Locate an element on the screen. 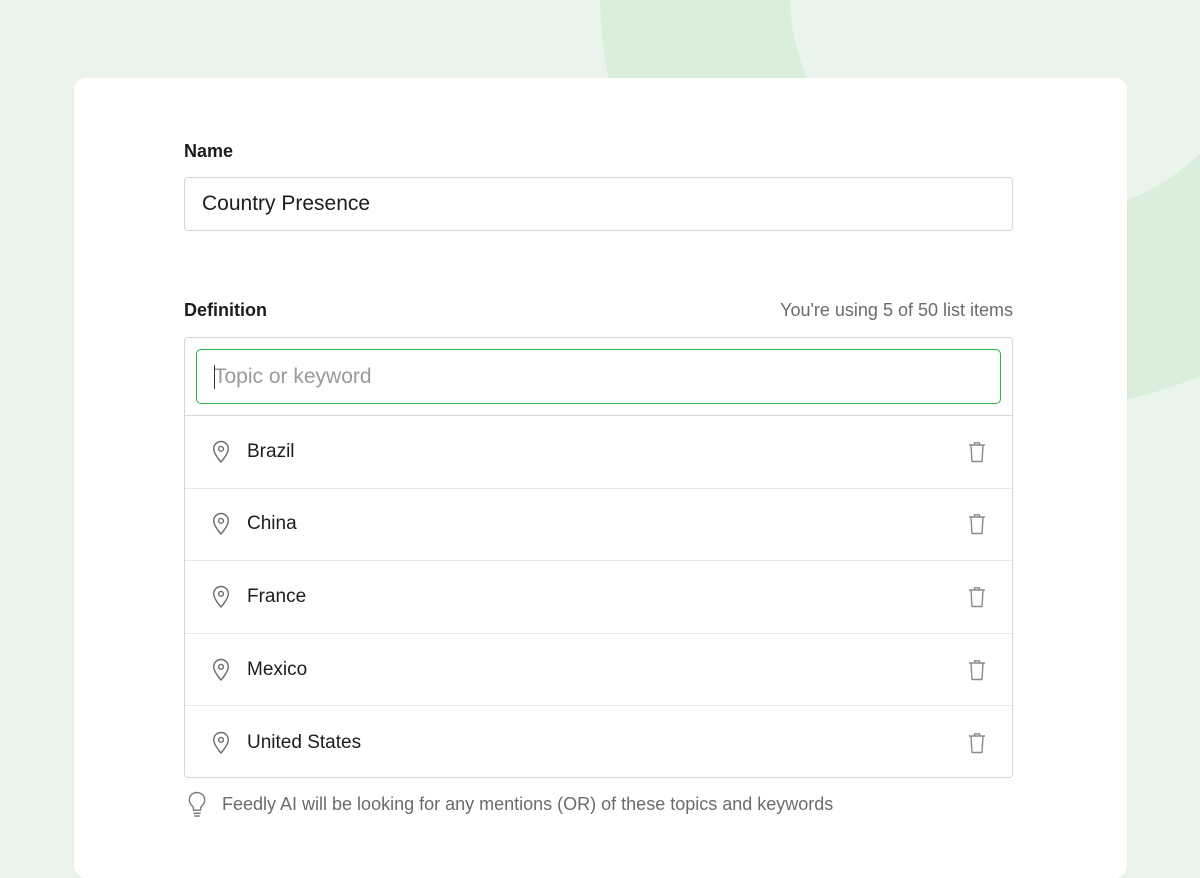 Image resolution: width=1200 pixels, height=878 pixels. topic-keyword-input is located at coordinates (598, 376).